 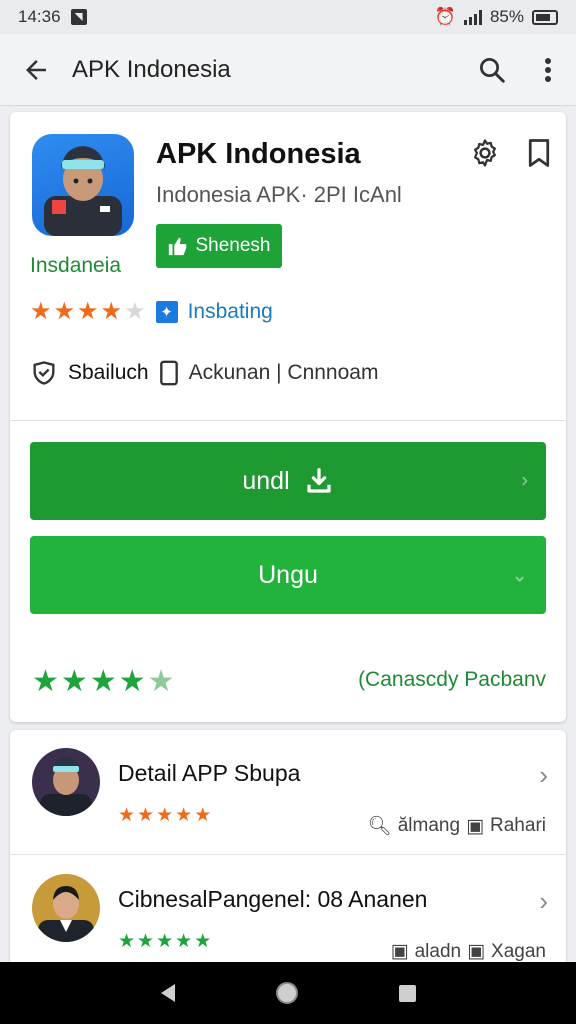 I want to click on app-subtitle: Indonesia APK· 2PI IcAnl, so click(x=279, y=194).